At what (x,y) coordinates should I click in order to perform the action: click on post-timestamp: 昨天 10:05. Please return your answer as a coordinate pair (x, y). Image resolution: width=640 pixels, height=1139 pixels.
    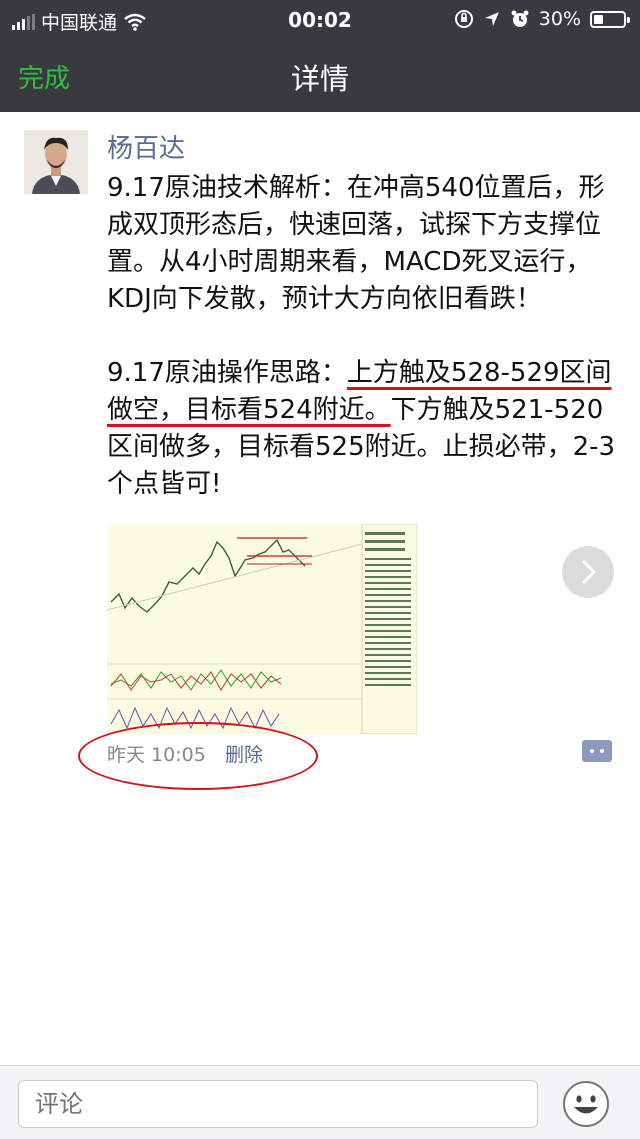
    Looking at the image, I should click on (156, 755).